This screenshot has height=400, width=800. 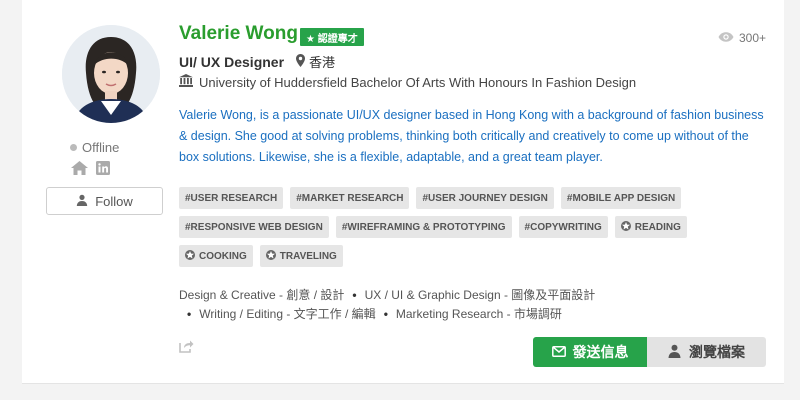 What do you see at coordinates (479, 314) in the screenshot?
I see `category-item: Marketing Research - 市場調研` at bounding box center [479, 314].